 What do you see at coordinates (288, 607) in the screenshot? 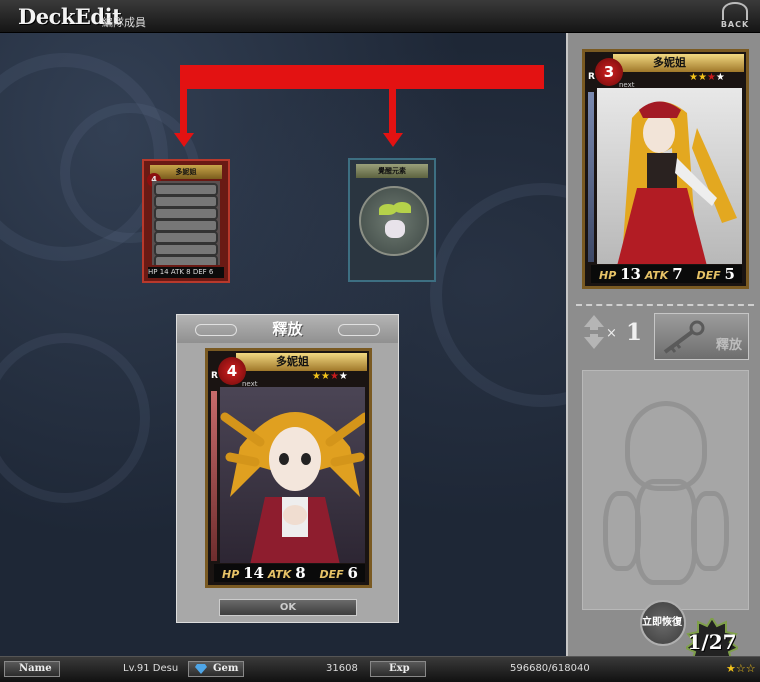
I see `ok-button: OK` at bounding box center [288, 607].